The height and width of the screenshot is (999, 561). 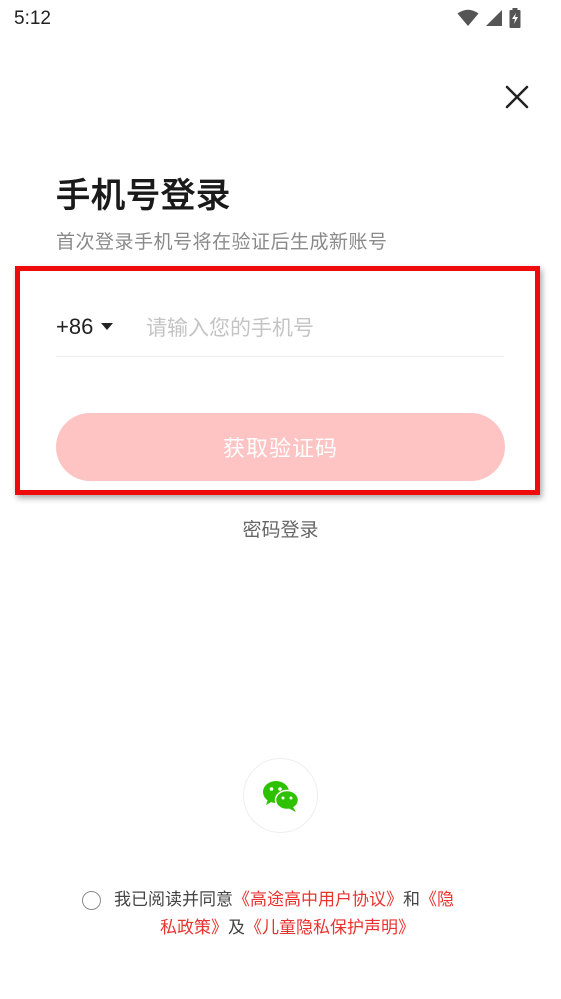 I want to click on agreement-line-2: 私政策》及《儿童隐私保护声明》, so click(x=287, y=928).